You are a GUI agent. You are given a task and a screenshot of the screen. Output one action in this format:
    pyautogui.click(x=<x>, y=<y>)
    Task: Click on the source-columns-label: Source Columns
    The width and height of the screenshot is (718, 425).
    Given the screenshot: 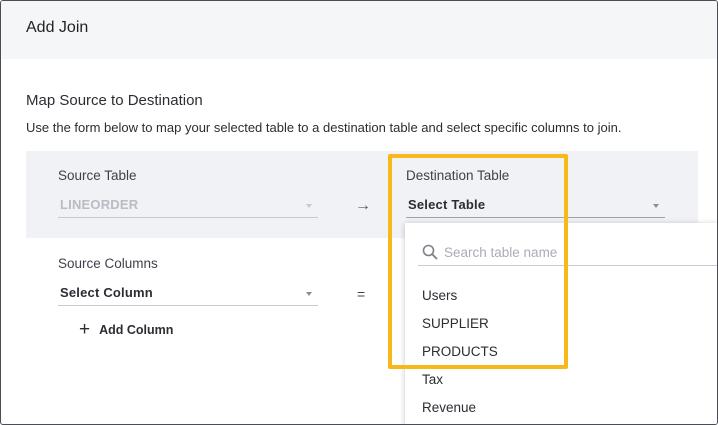 What is the action you would take?
    pyautogui.click(x=108, y=263)
    